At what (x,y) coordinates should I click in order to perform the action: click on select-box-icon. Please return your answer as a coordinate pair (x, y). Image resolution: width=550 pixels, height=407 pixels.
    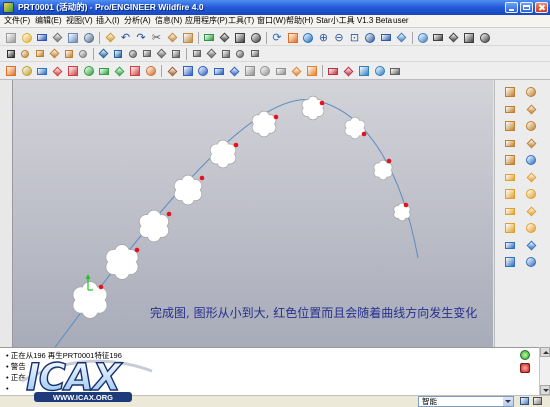
    Looking at the image, I should click on (240, 38).